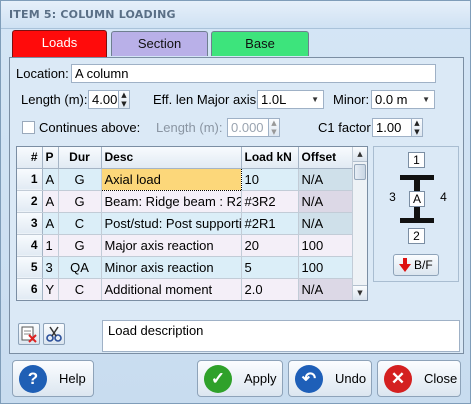 Image resolution: width=471 pixels, height=404 pixels. I want to click on tab-section: Section, so click(159, 43).